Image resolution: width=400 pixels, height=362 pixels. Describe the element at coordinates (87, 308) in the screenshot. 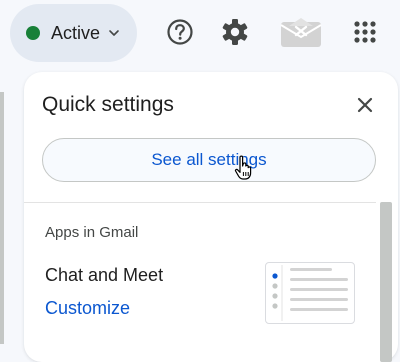

I see `customize-link: Customize` at that location.